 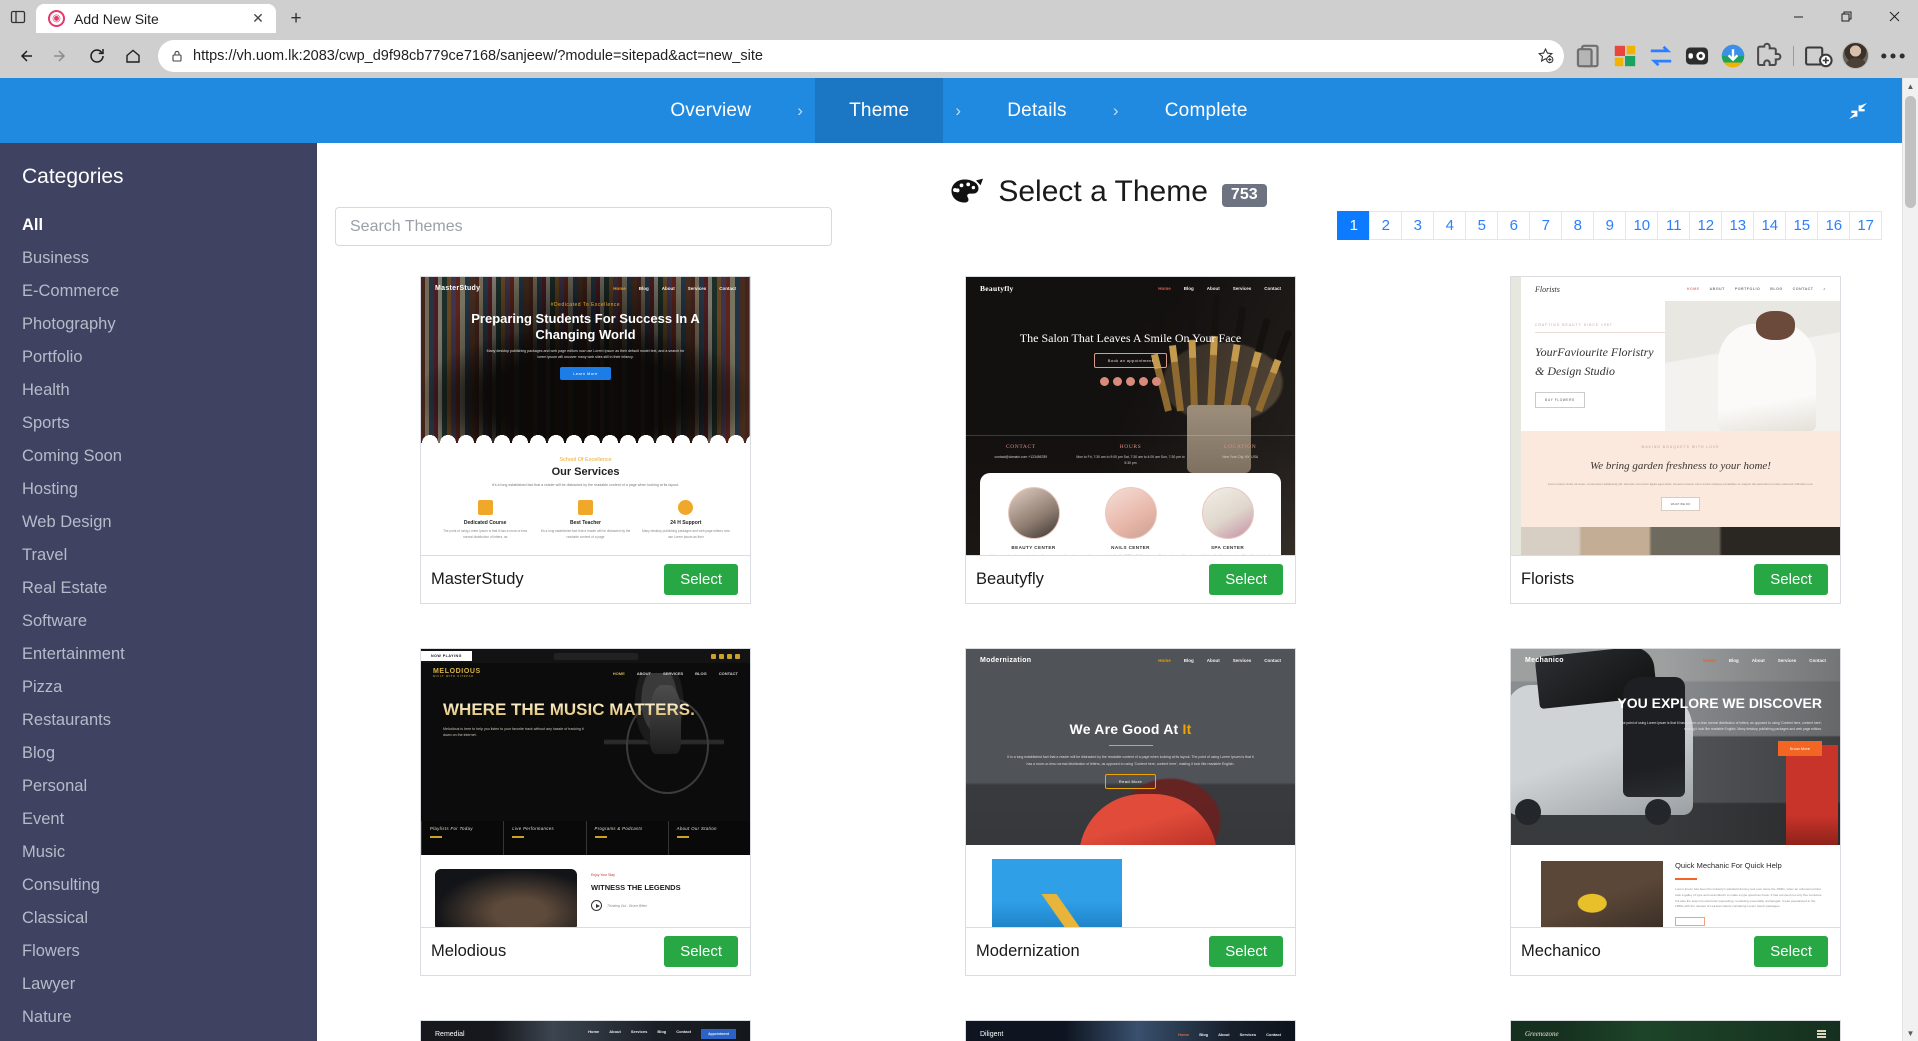 What do you see at coordinates (158, 324) in the screenshot?
I see `sidebar-item-photography: Photography` at bounding box center [158, 324].